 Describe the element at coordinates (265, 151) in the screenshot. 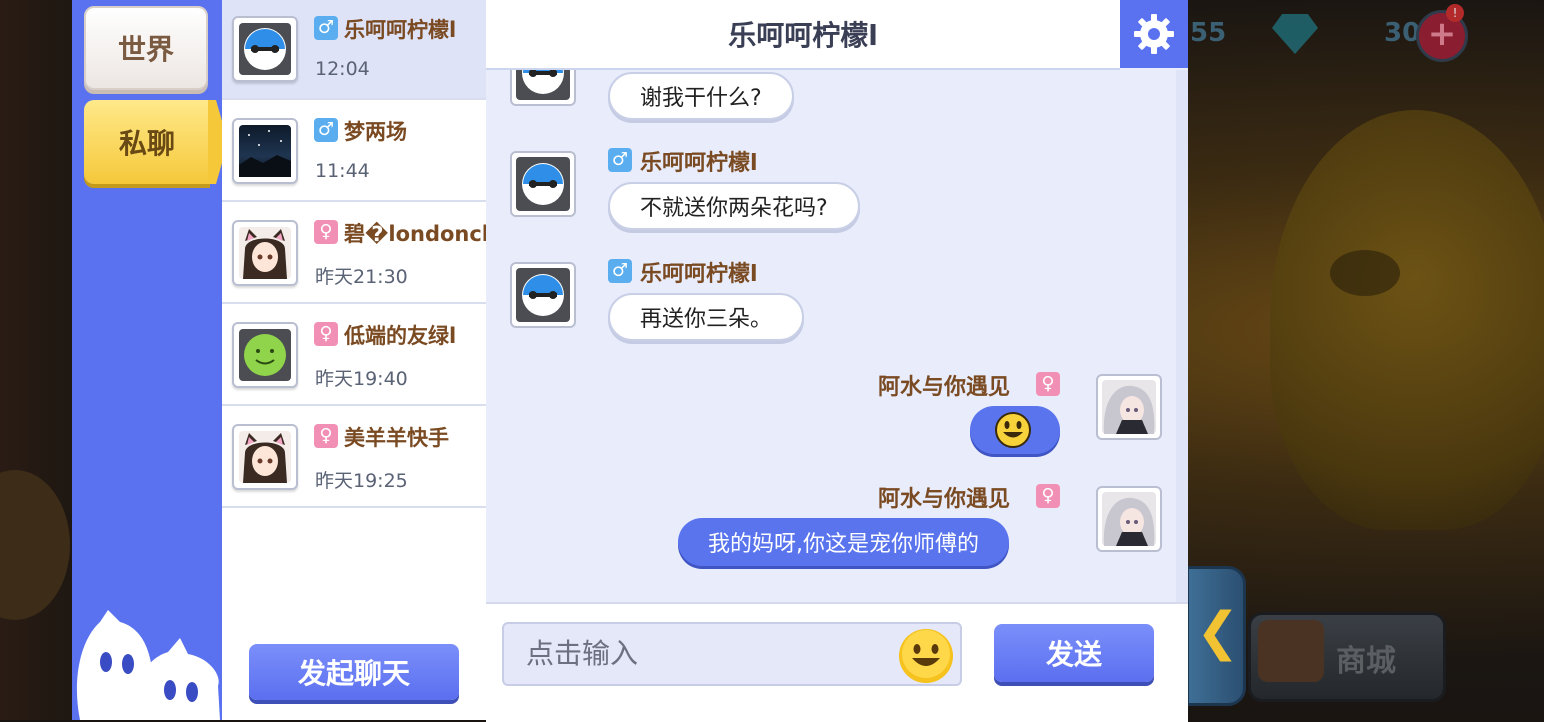

I see `night-sky-avatar` at that location.